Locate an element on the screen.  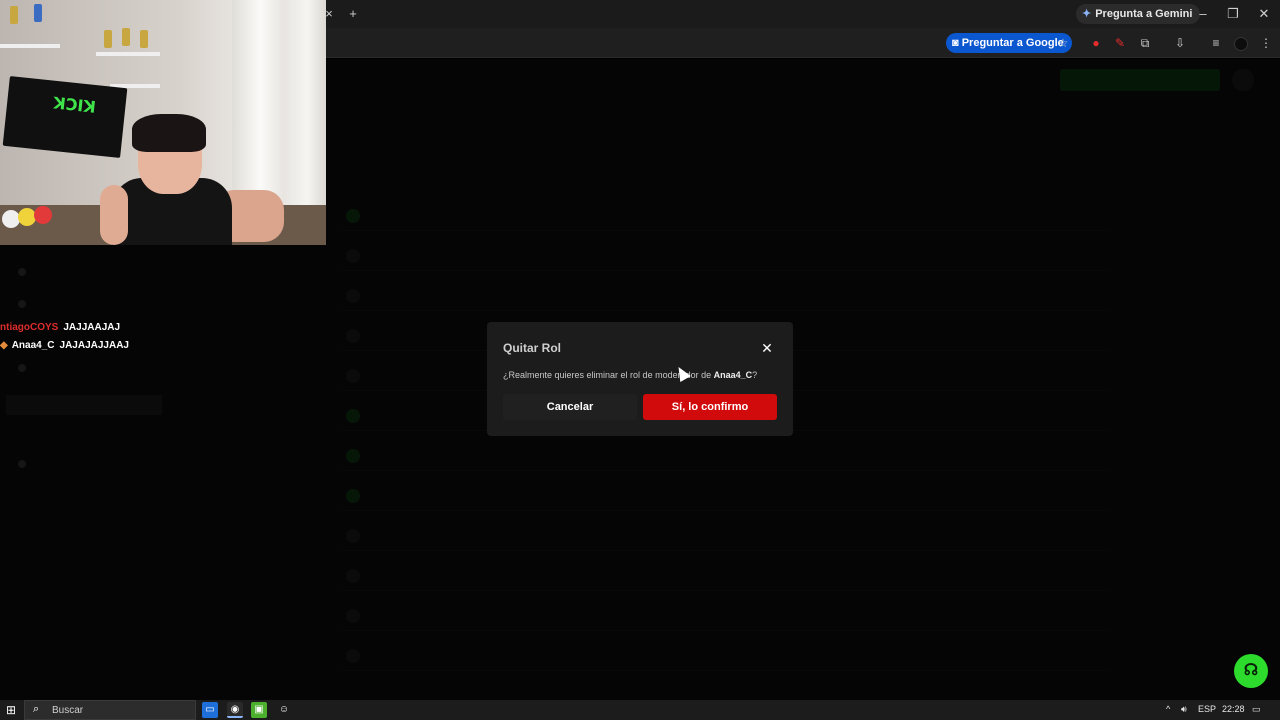
dialog-username: Anaa4_C is located at coordinates (733, 375).